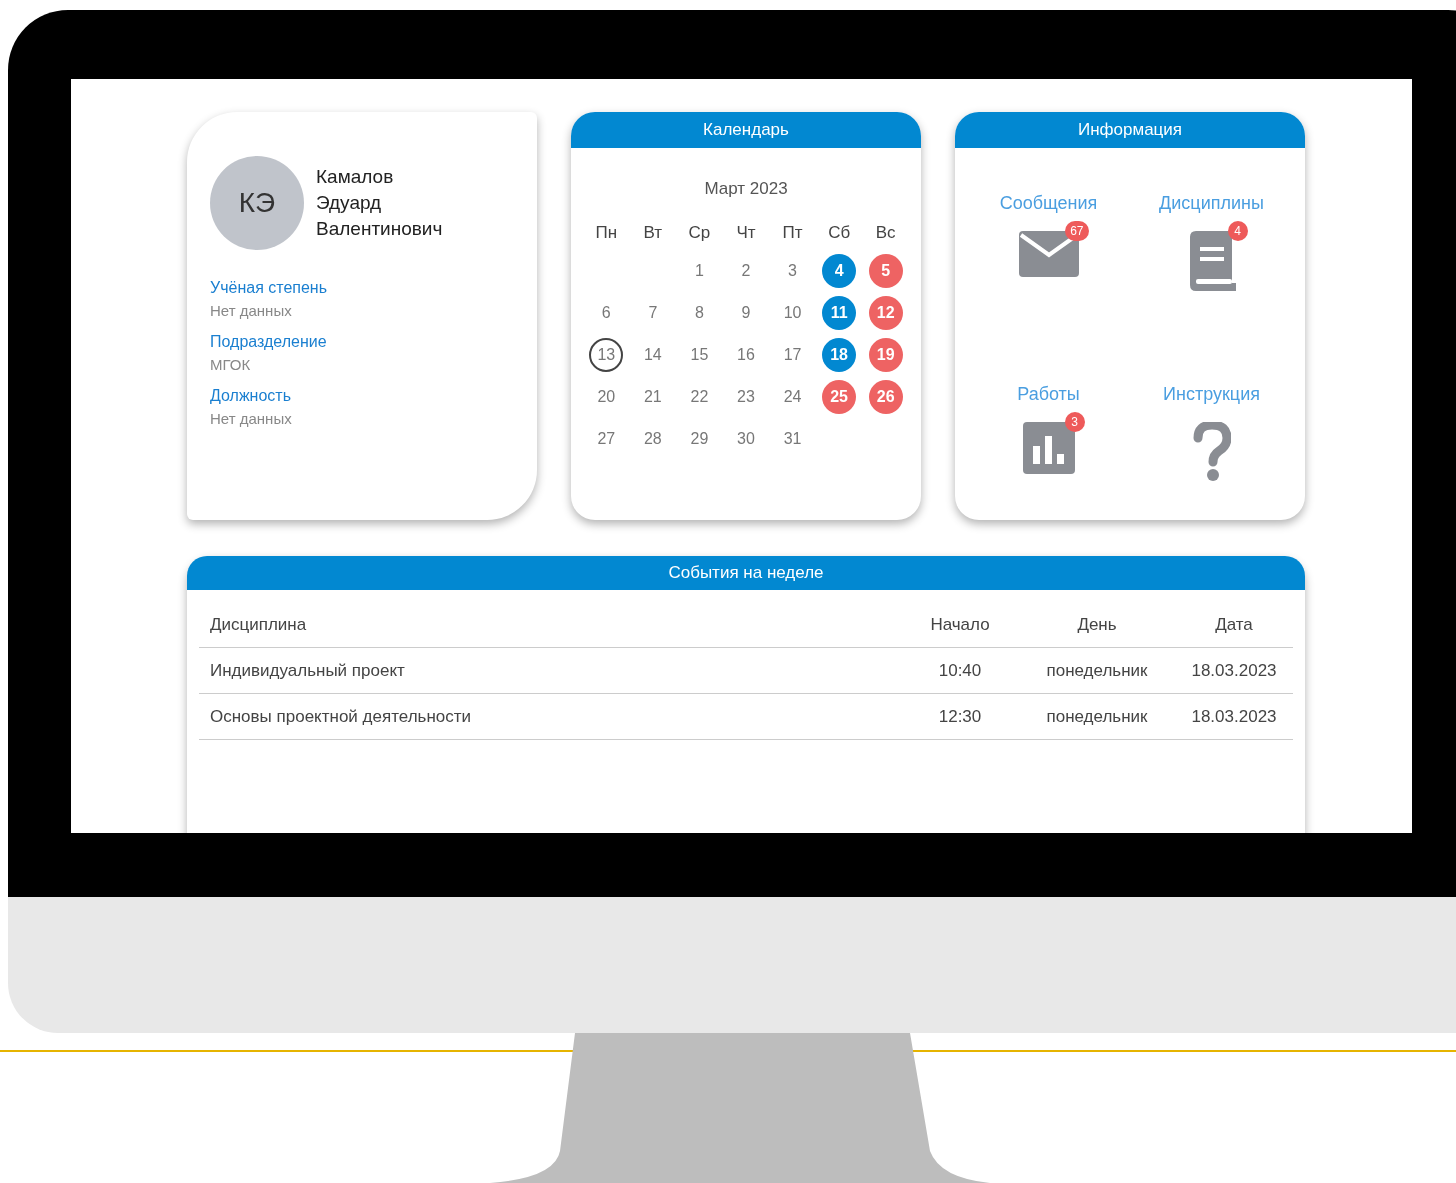 The height and width of the screenshot is (1183, 1456). What do you see at coordinates (885, 270) in the screenshot?
I see `calendar-day: 5` at bounding box center [885, 270].